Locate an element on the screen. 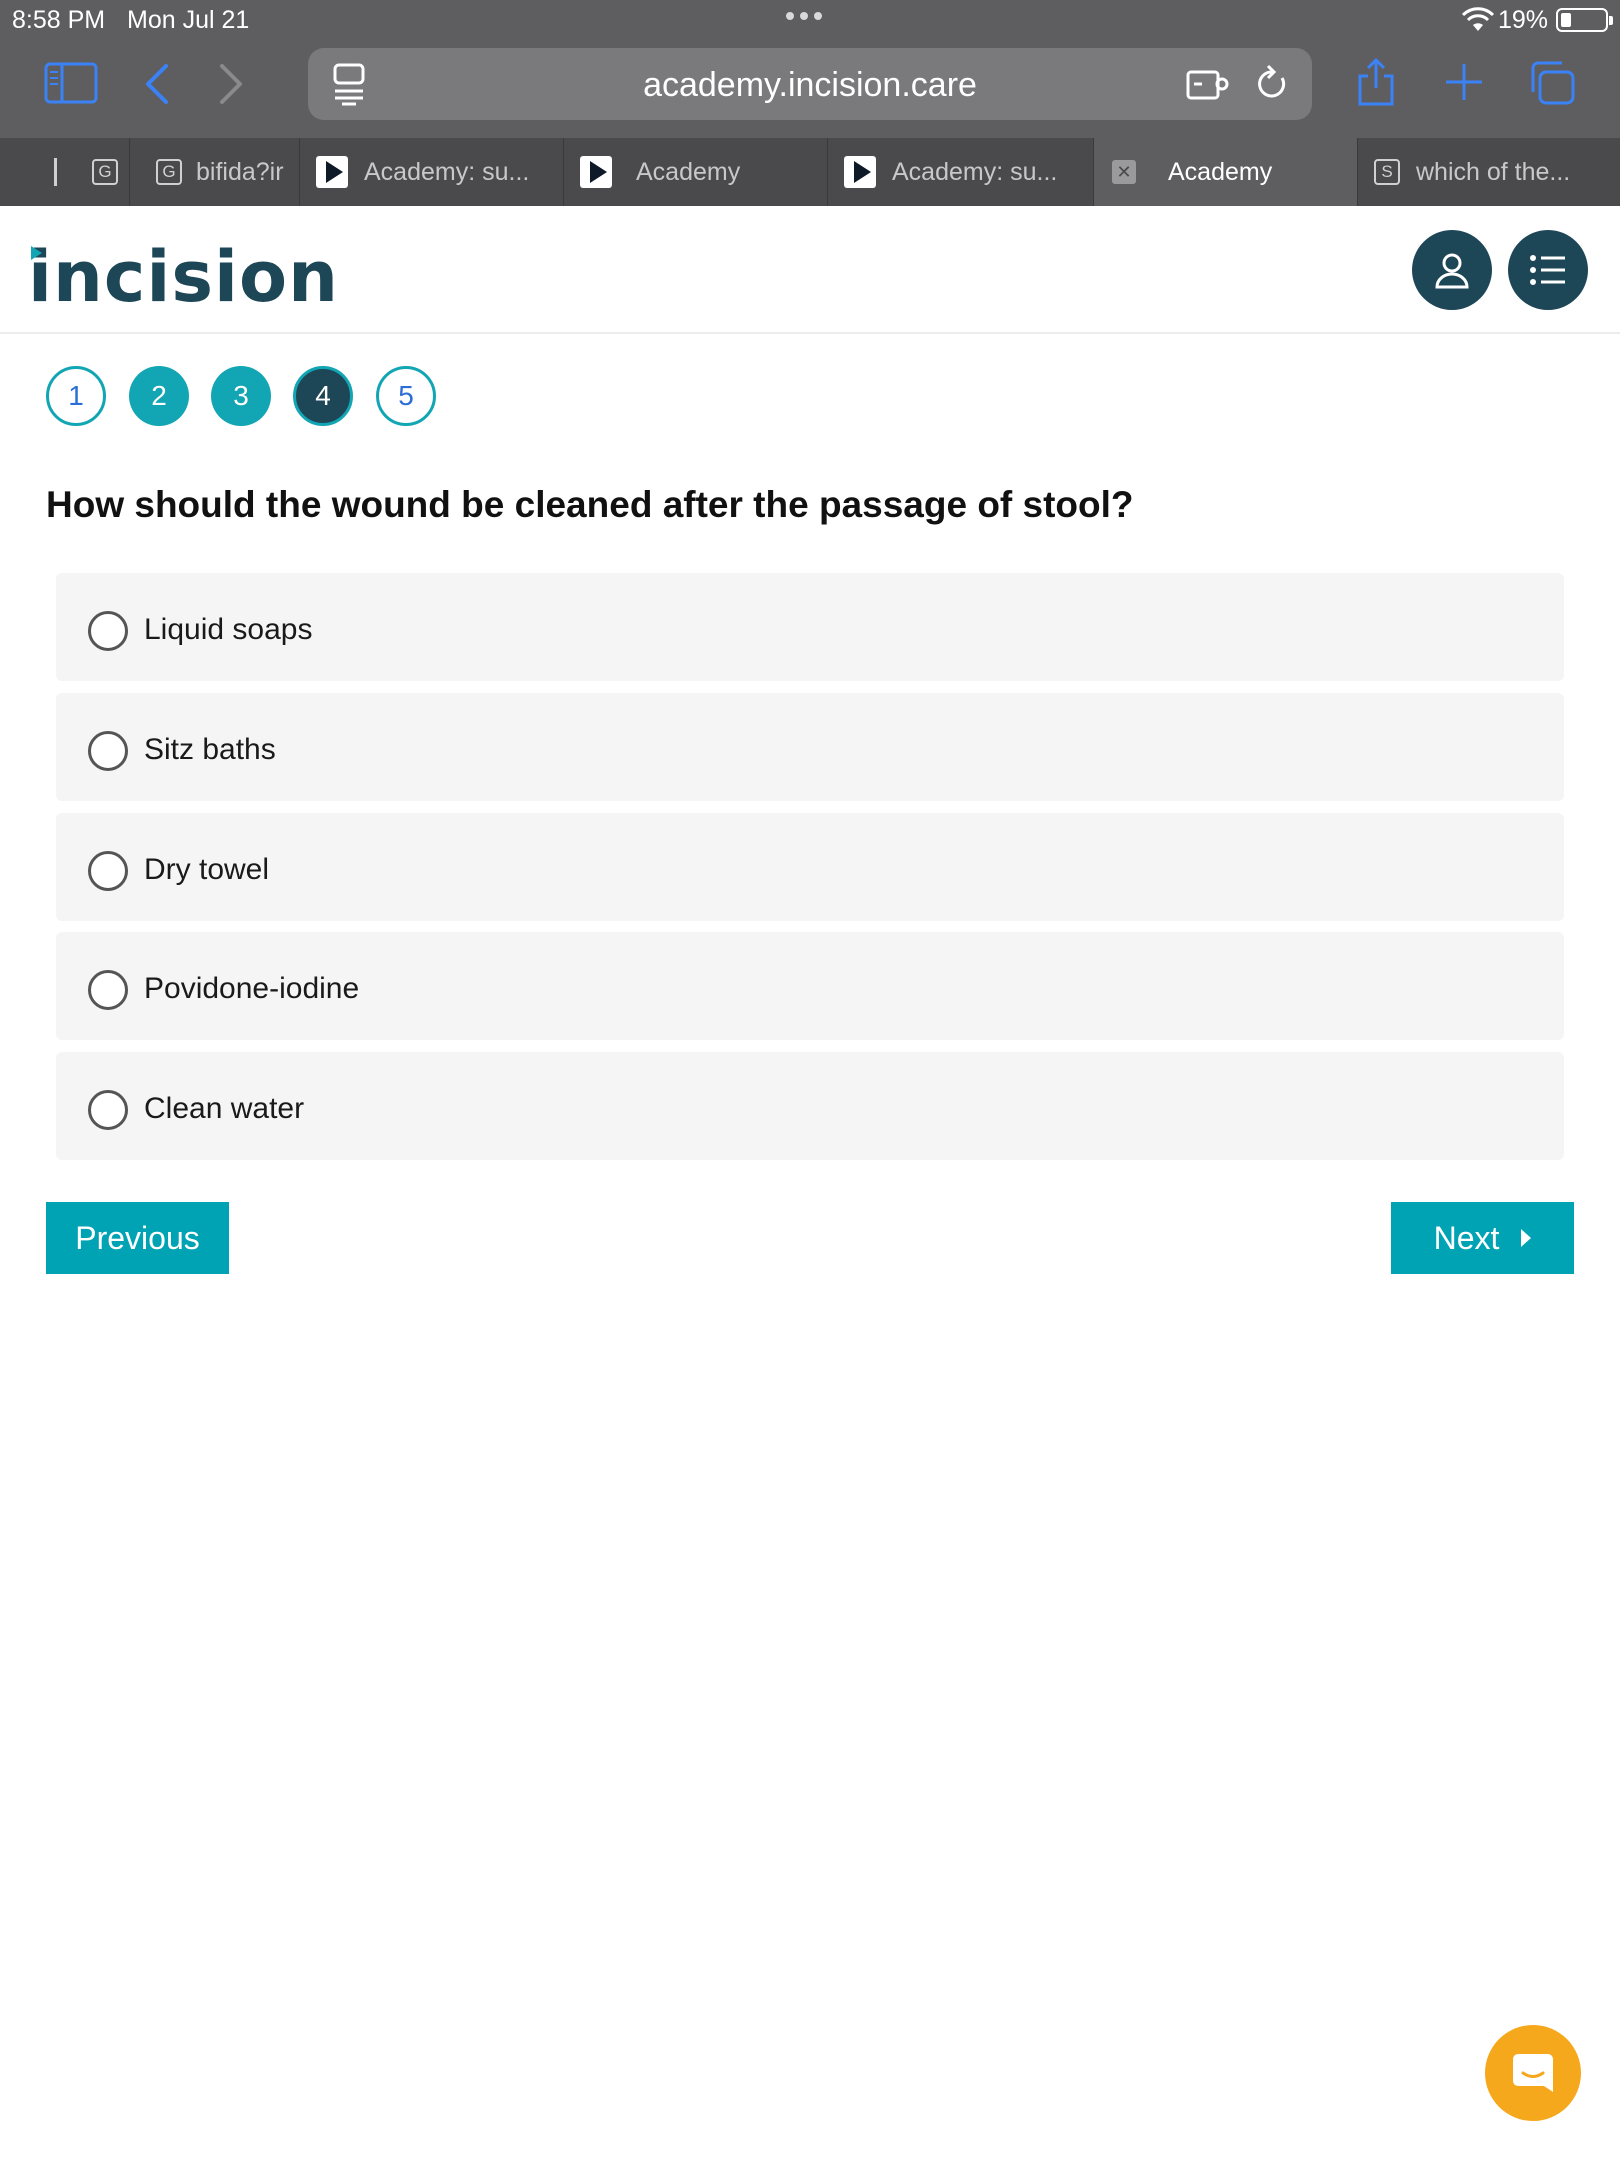 The height and width of the screenshot is (2160, 1620). answer-option: Clean water is located at coordinates (810, 1106).